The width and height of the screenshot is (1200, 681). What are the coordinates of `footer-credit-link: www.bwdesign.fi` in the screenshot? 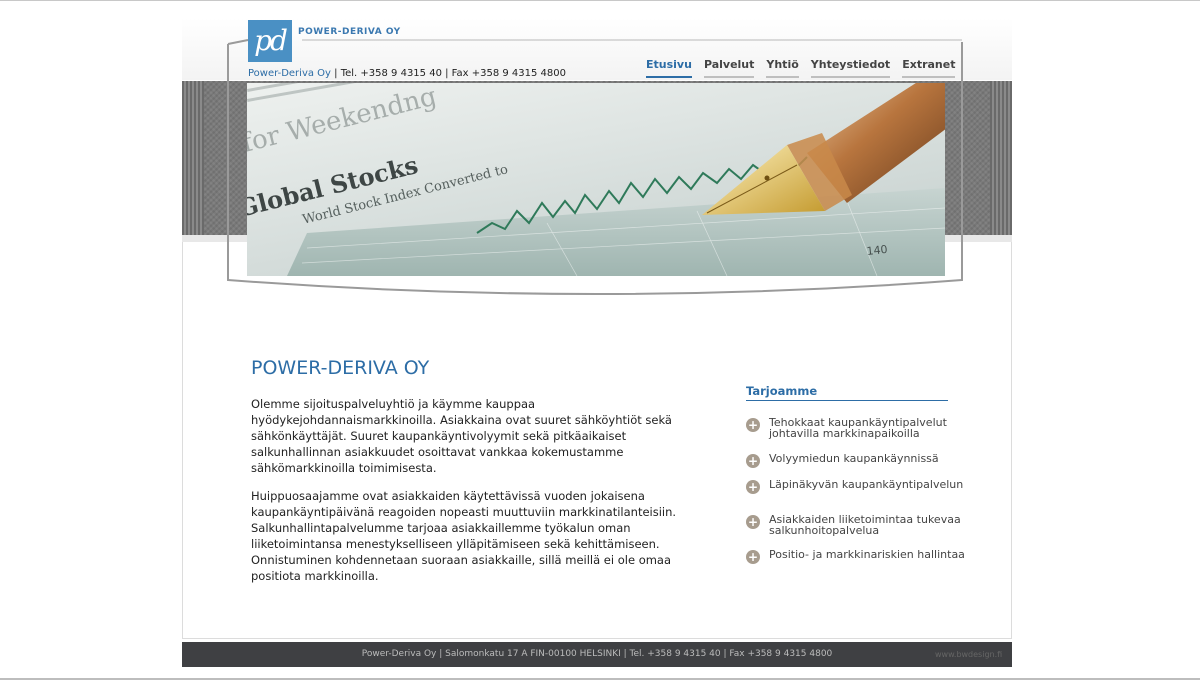 It's located at (968, 654).